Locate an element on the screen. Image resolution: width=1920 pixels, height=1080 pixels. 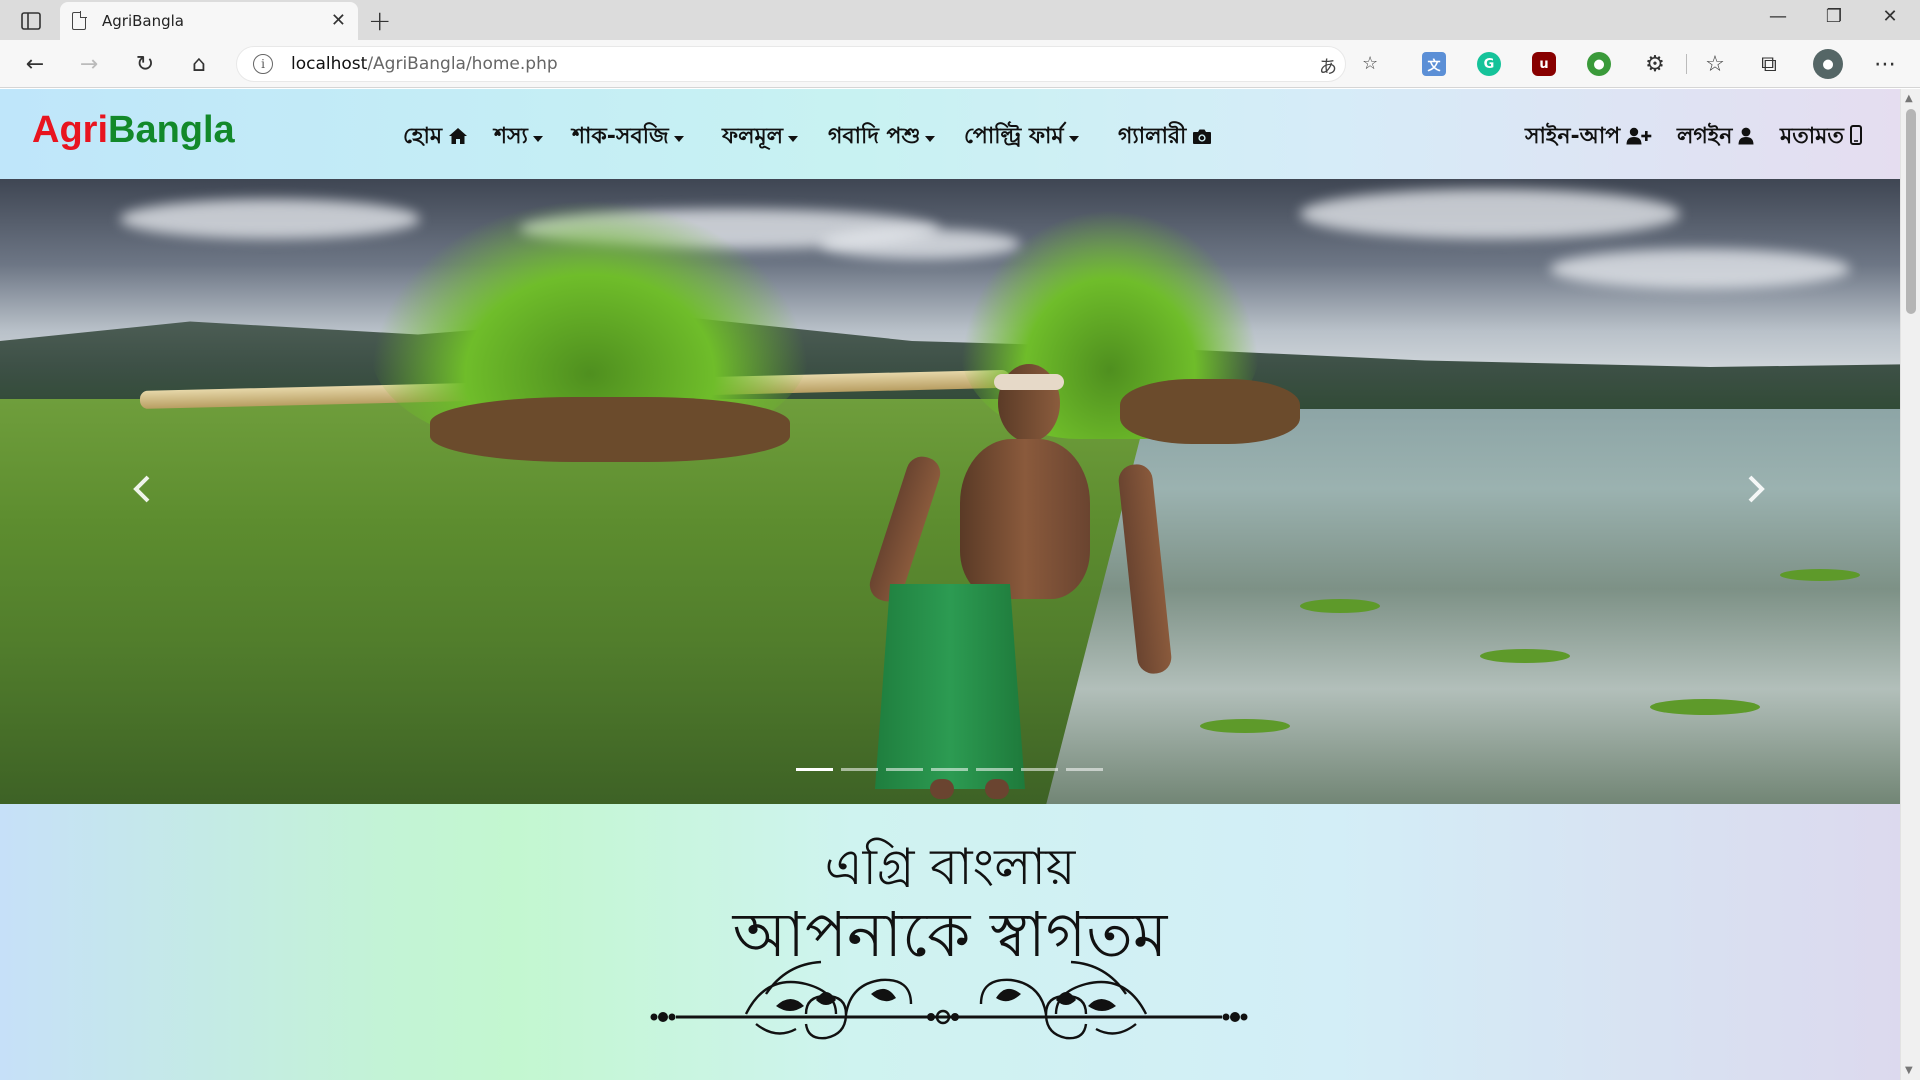
forward-icon: → is located at coordinates (89, 64).